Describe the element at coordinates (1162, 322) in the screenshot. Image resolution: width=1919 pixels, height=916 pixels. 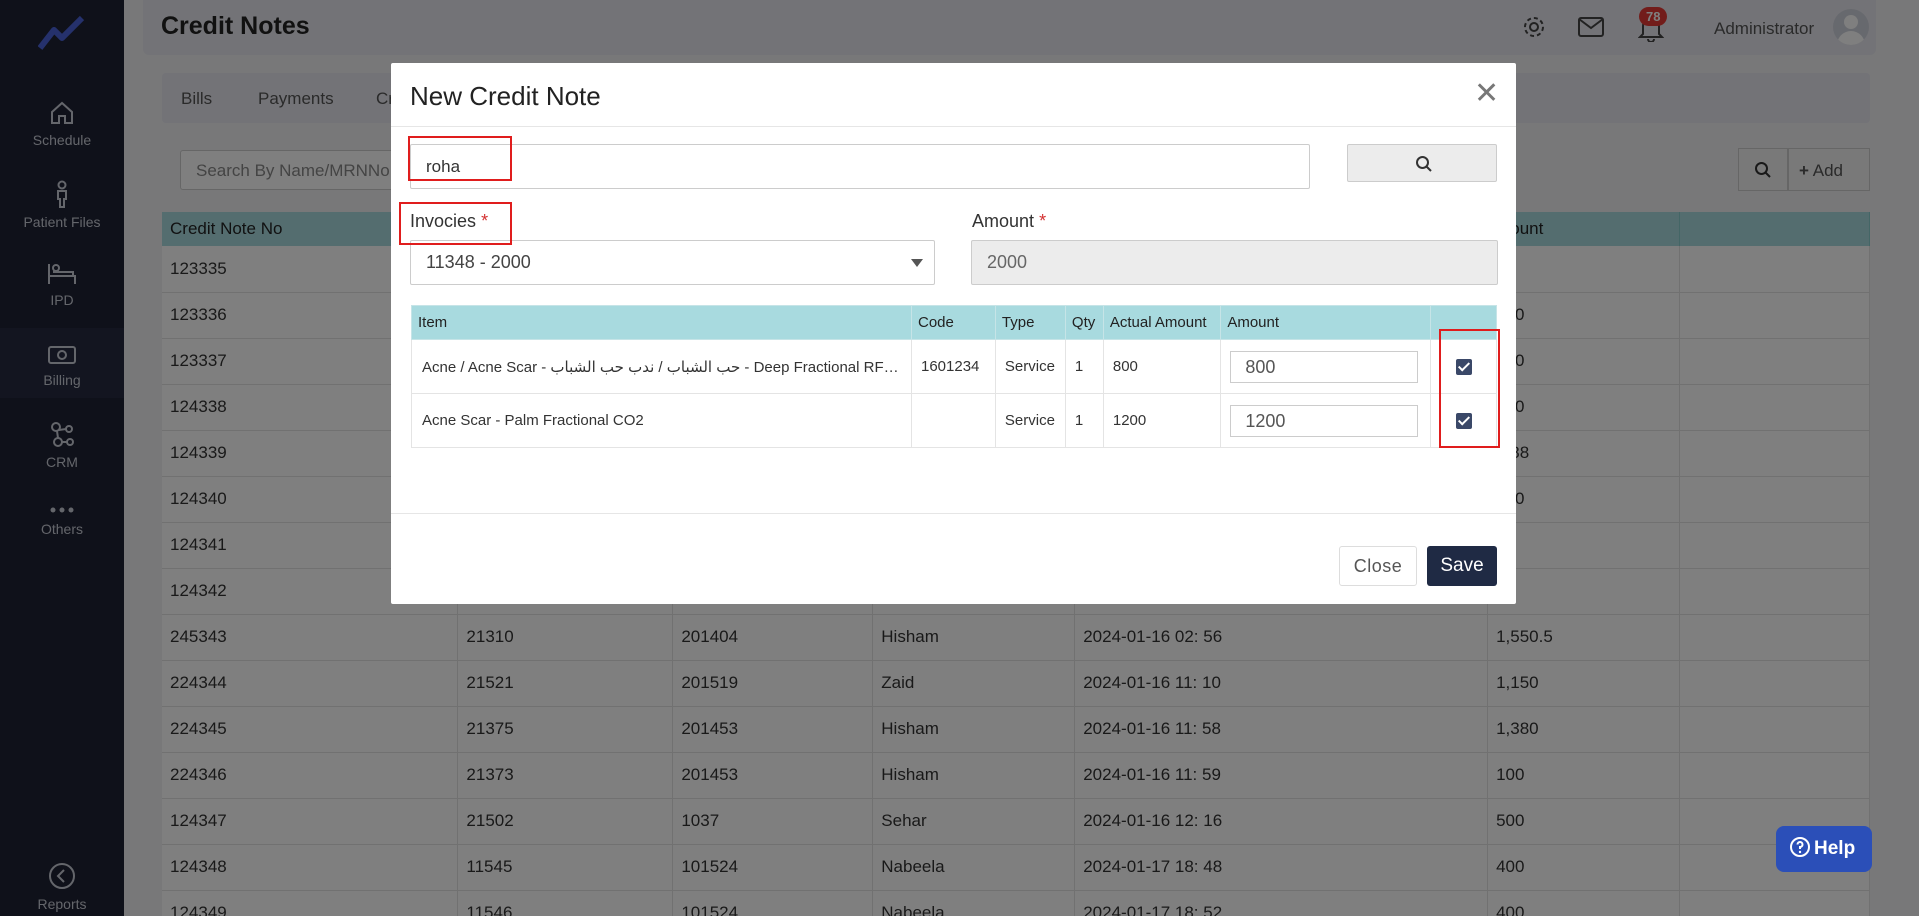
I see `column-header-actual-amount: Actual Amount` at that location.